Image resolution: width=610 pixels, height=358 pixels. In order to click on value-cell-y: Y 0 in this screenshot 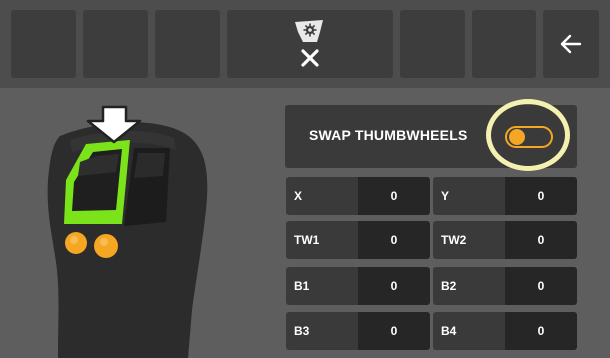, I will do `click(505, 196)`.